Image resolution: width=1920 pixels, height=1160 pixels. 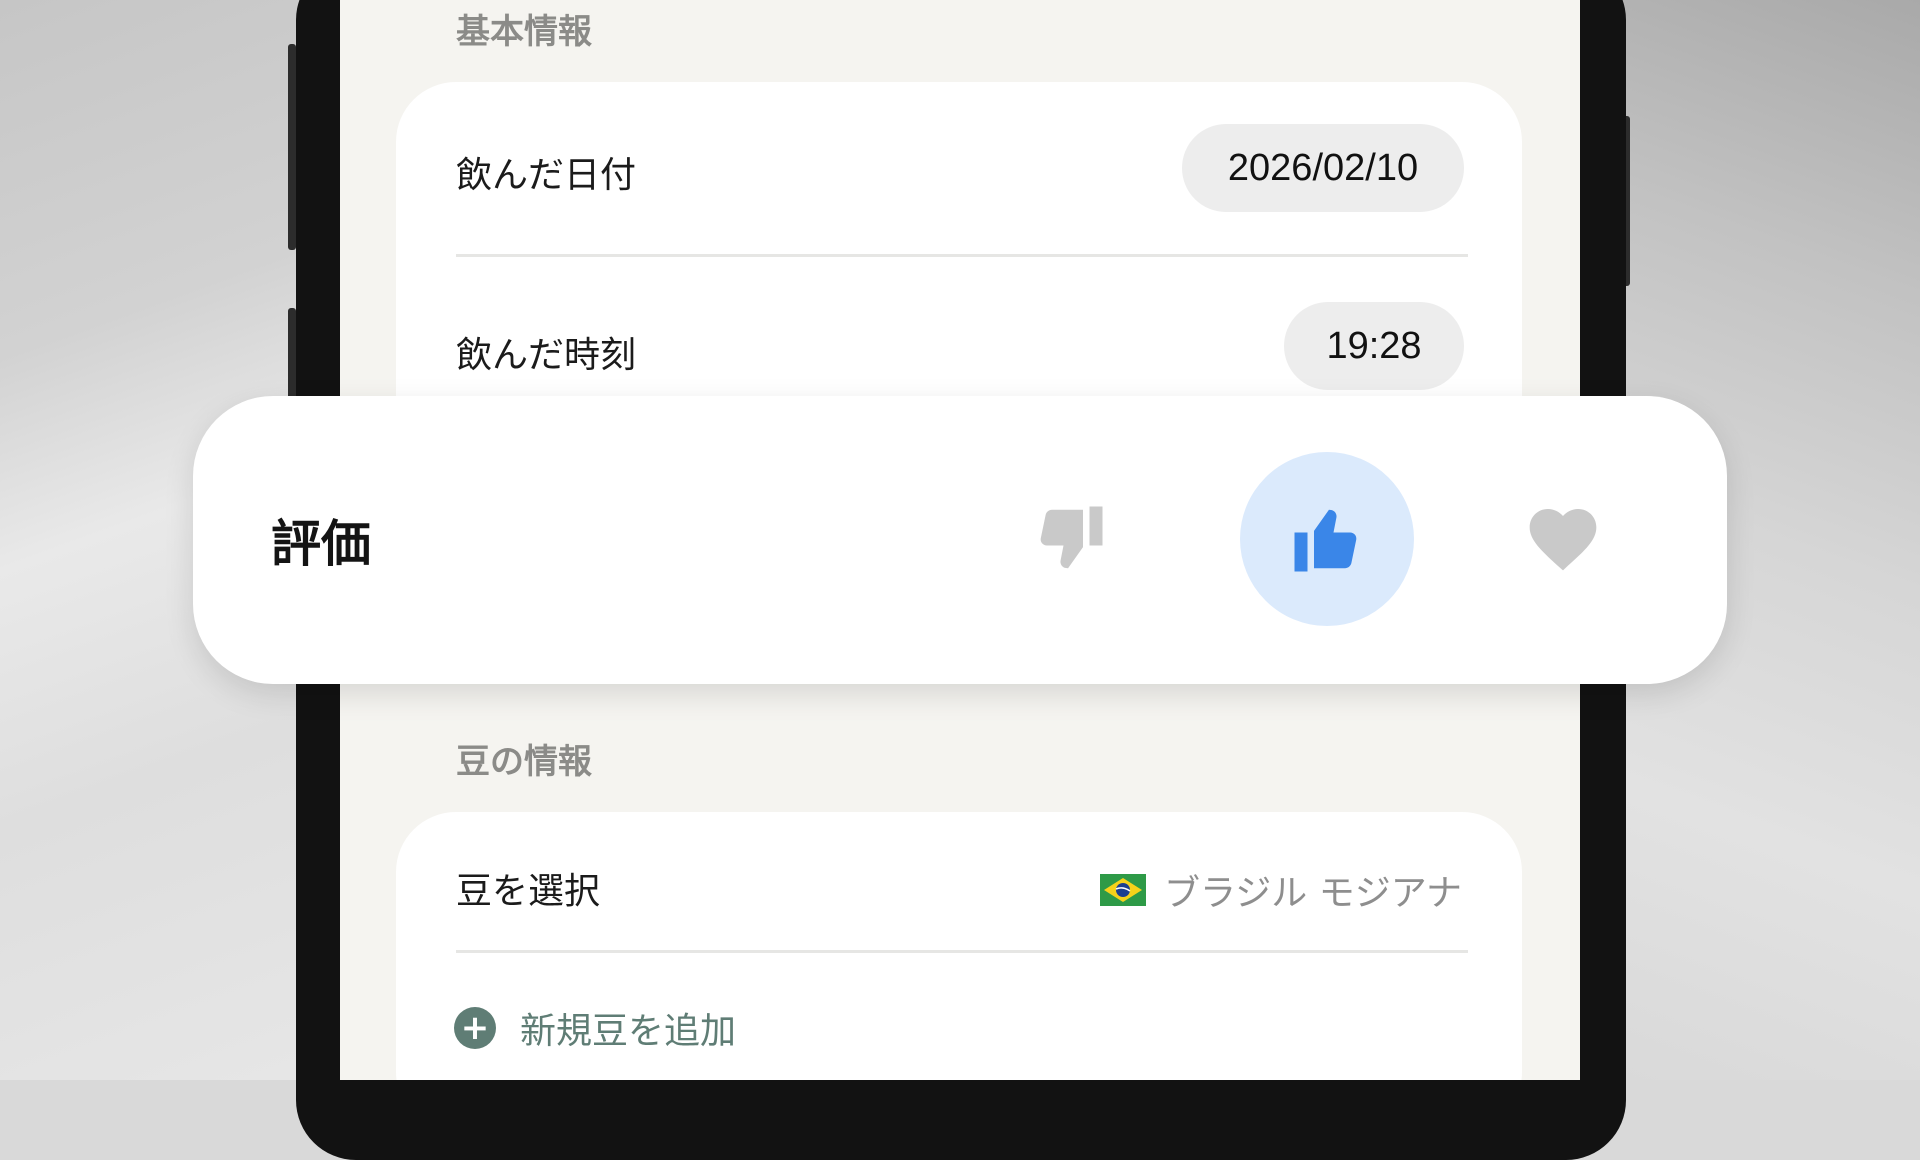 What do you see at coordinates (1312, 893) in the screenshot?
I see `selected-bean-name: ブラジル モジアナ` at bounding box center [1312, 893].